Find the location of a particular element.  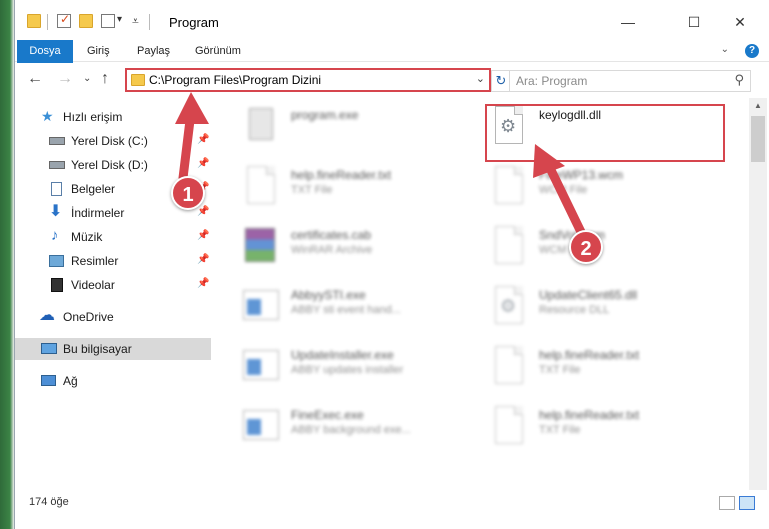

refresh-button: ↻ is located at coordinates (501, 81).